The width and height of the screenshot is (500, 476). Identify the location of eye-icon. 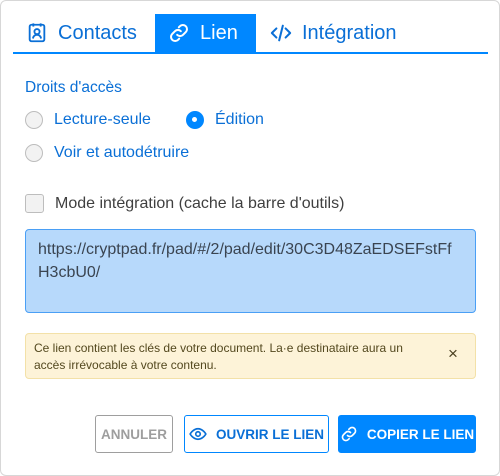
(198, 434).